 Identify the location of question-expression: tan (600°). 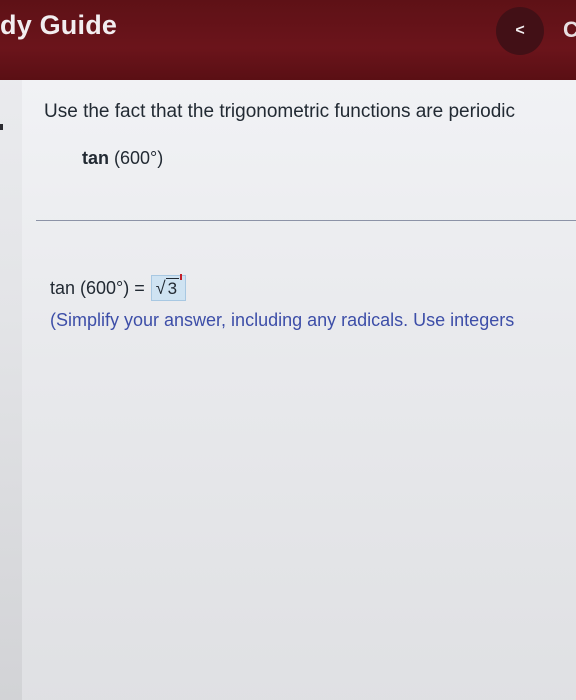
(122, 158).